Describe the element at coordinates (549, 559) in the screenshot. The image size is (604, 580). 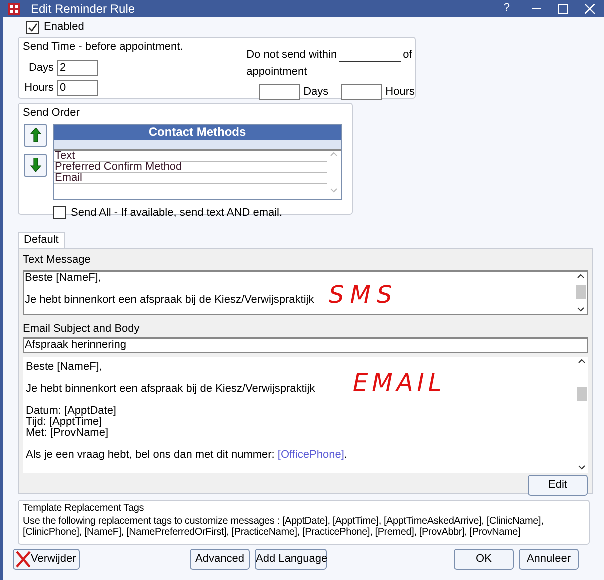
I see `cancel-button: Annuleer` at that location.